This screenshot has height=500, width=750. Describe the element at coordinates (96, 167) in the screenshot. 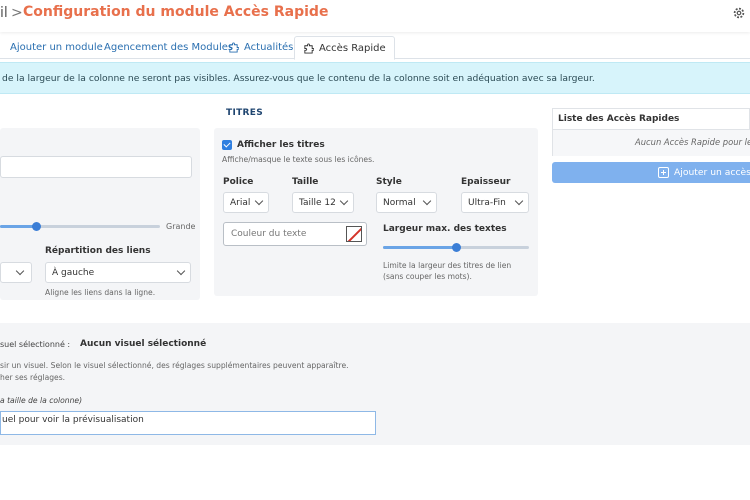

I see `settings-input` at that location.